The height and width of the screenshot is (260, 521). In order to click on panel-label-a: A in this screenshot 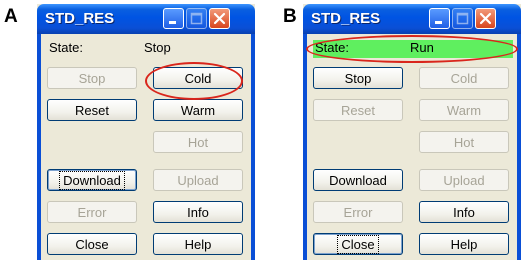, I will do `click(11, 16)`.